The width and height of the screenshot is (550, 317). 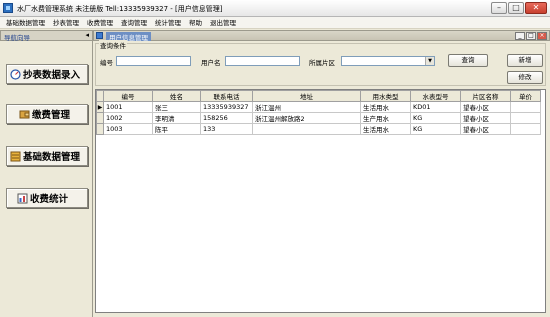 What do you see at coordinates (223, 22) in the screenshot?
I see `menu-exit: 退出管理` at bounding box center [223, 22].